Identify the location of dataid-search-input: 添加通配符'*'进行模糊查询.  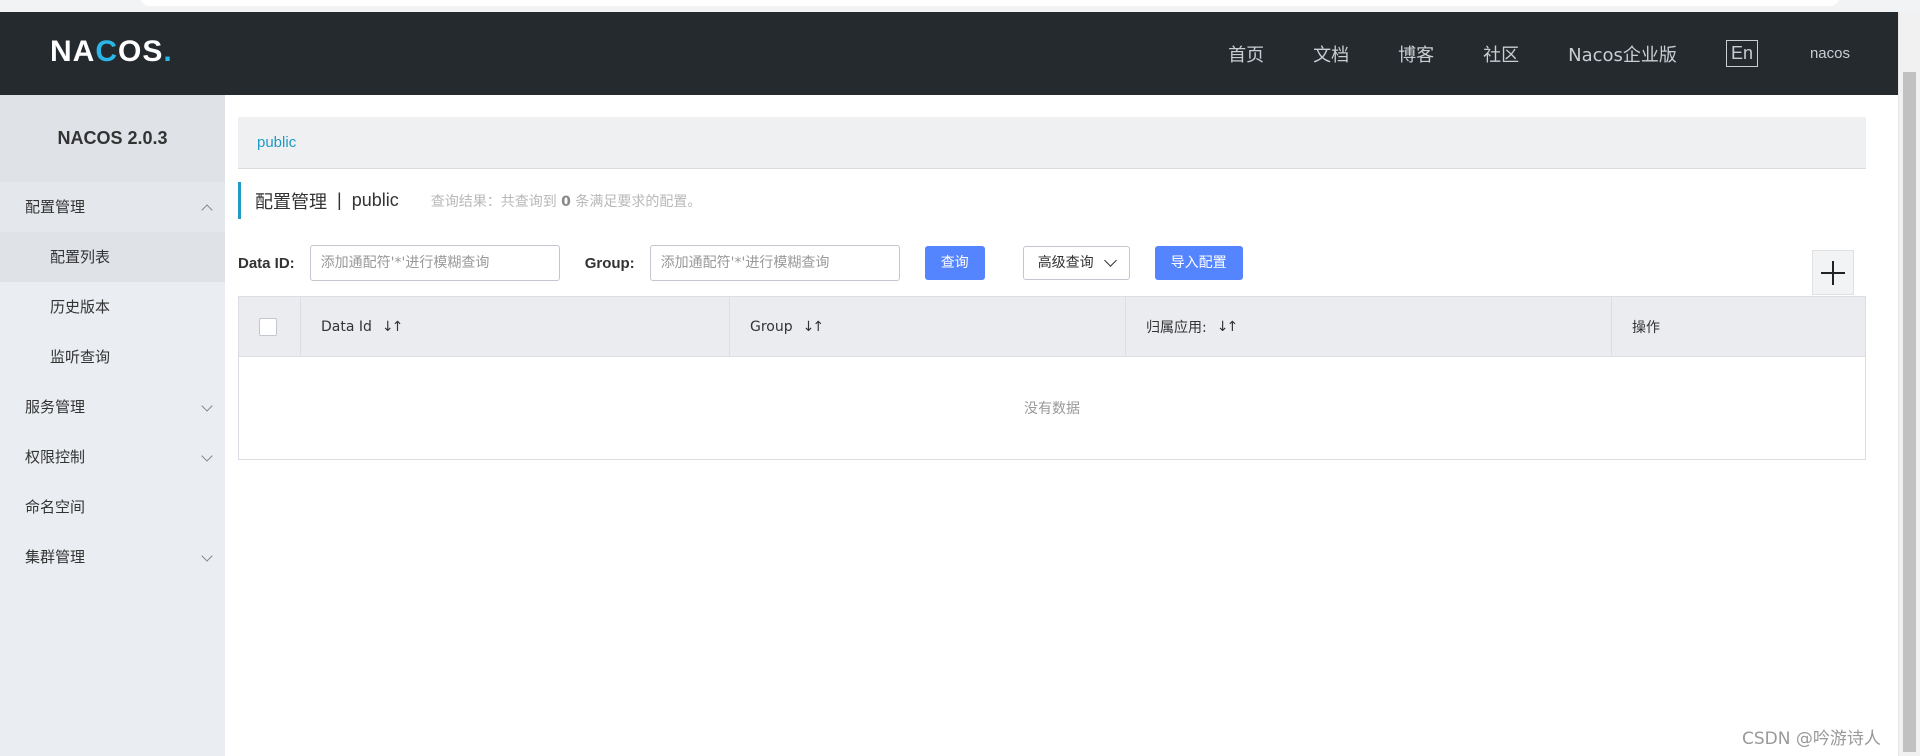
(434, 263).